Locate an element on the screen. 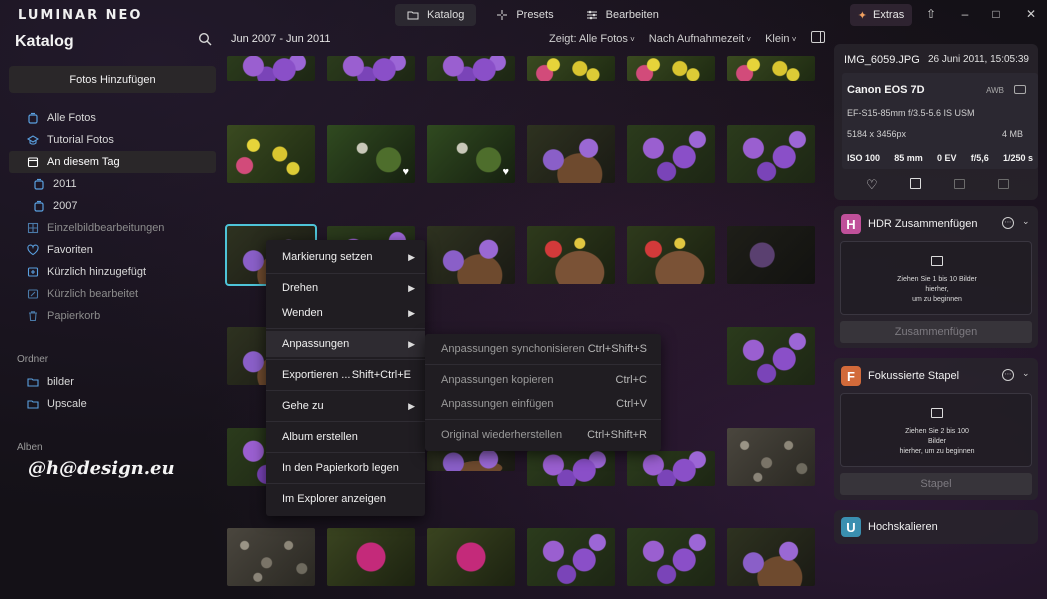 The width and height of the screenshot is (1047, 599). filter-size-dropdown: Klein is located at coordinates (780, 39).